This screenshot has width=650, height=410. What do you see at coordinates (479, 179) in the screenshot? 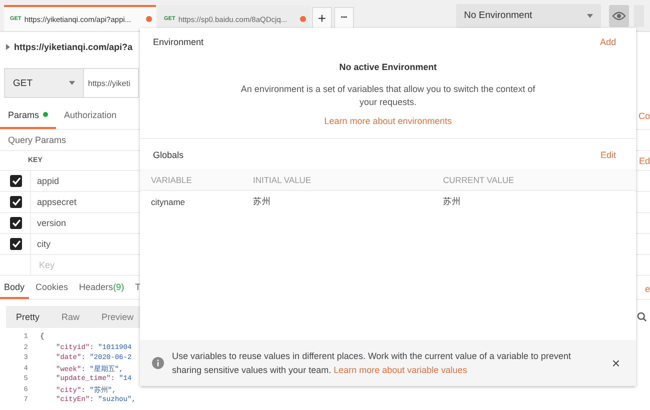
I see `column-header: CURRENT VALUE` at bounding box center [479, 179].